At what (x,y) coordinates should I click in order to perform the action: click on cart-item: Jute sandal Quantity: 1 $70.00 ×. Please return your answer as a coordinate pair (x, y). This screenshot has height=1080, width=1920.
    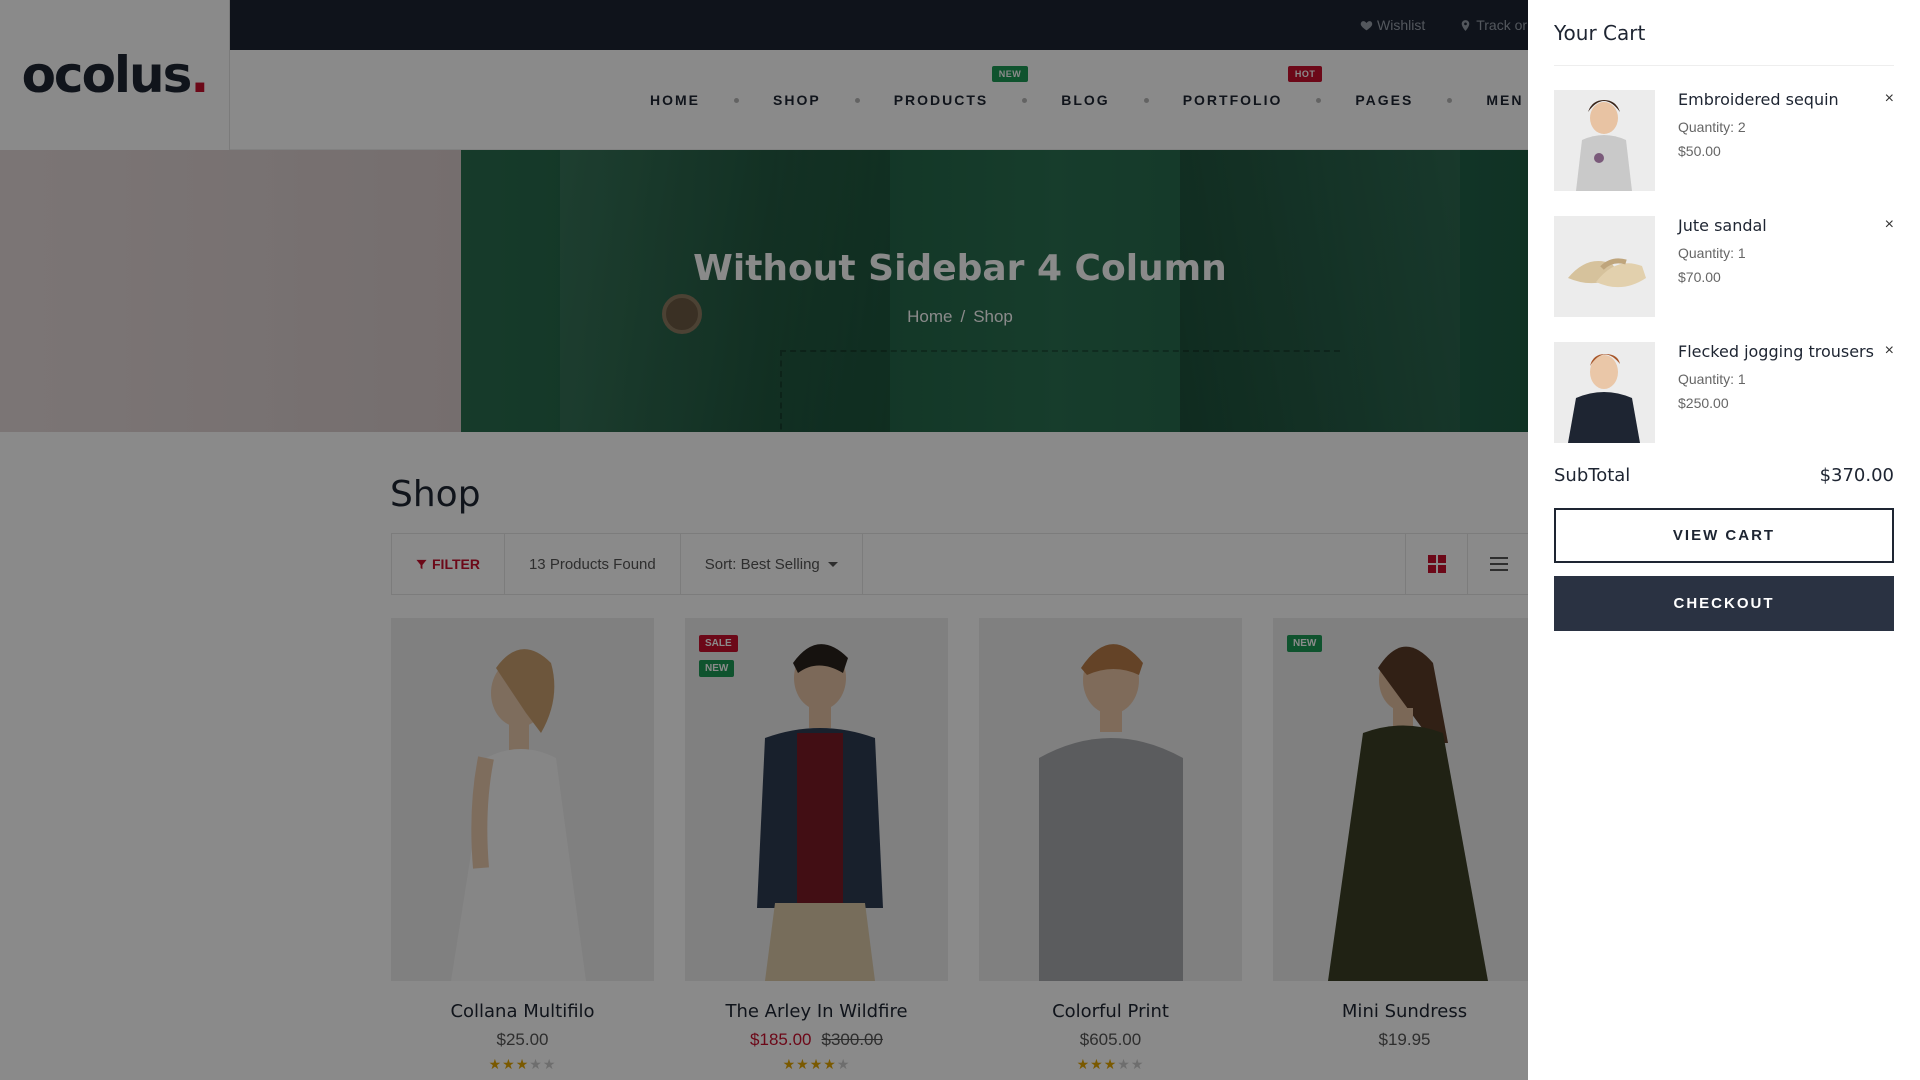
    Looking at the image, I should click on (1724, 266).